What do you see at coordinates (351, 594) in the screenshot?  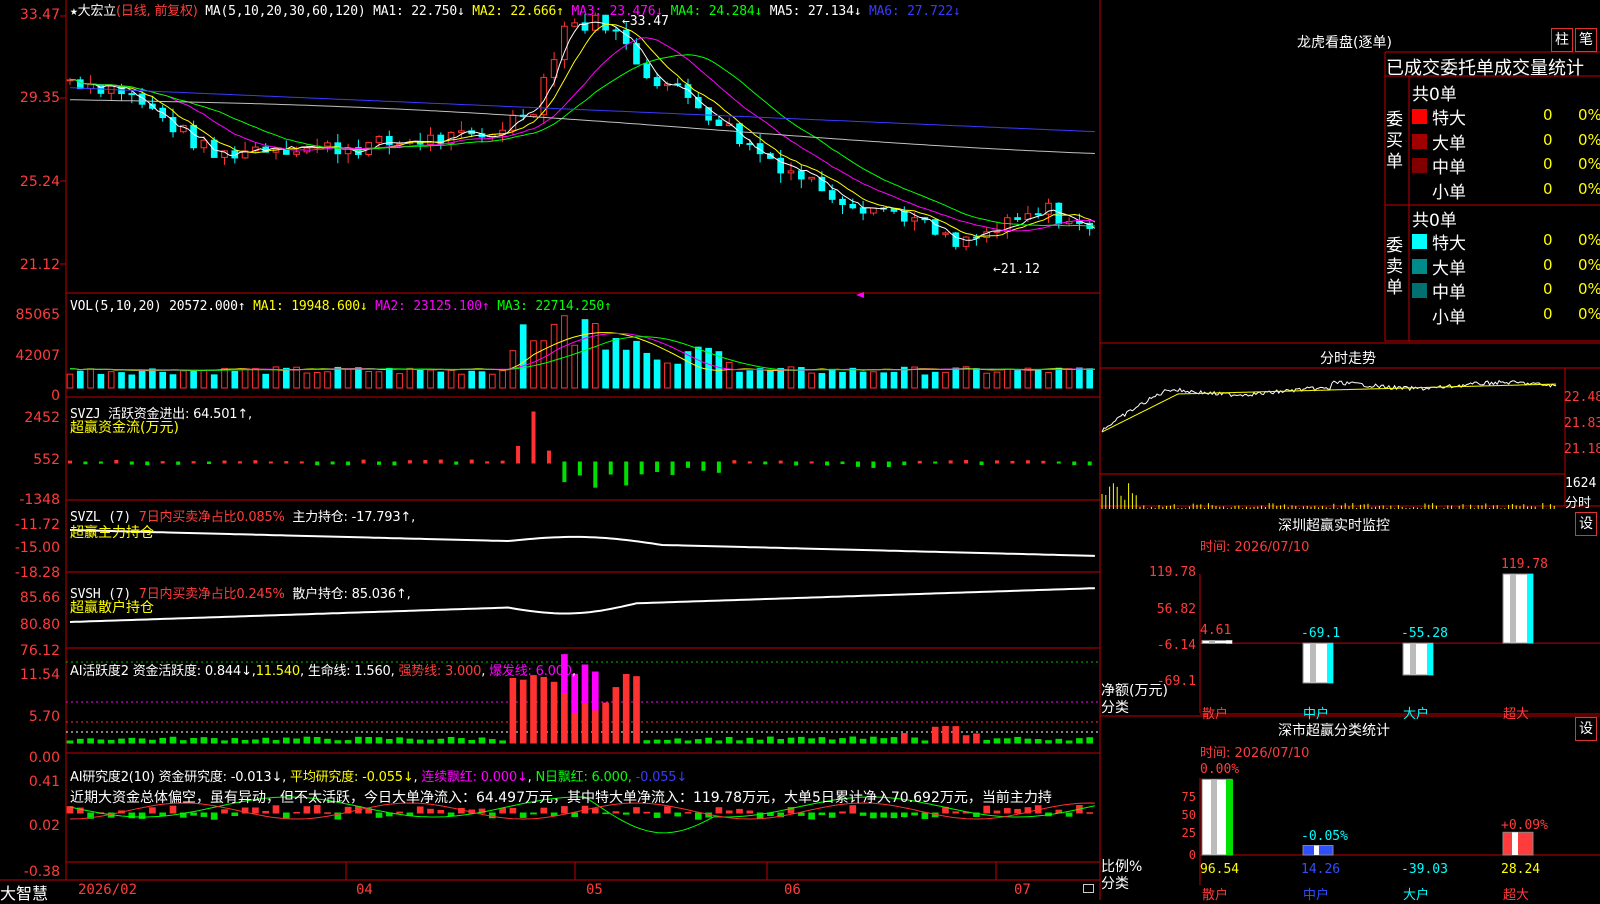 I see `svsh-label: 散户持仓: 85.036↑,` at bounding box center [351, 594].